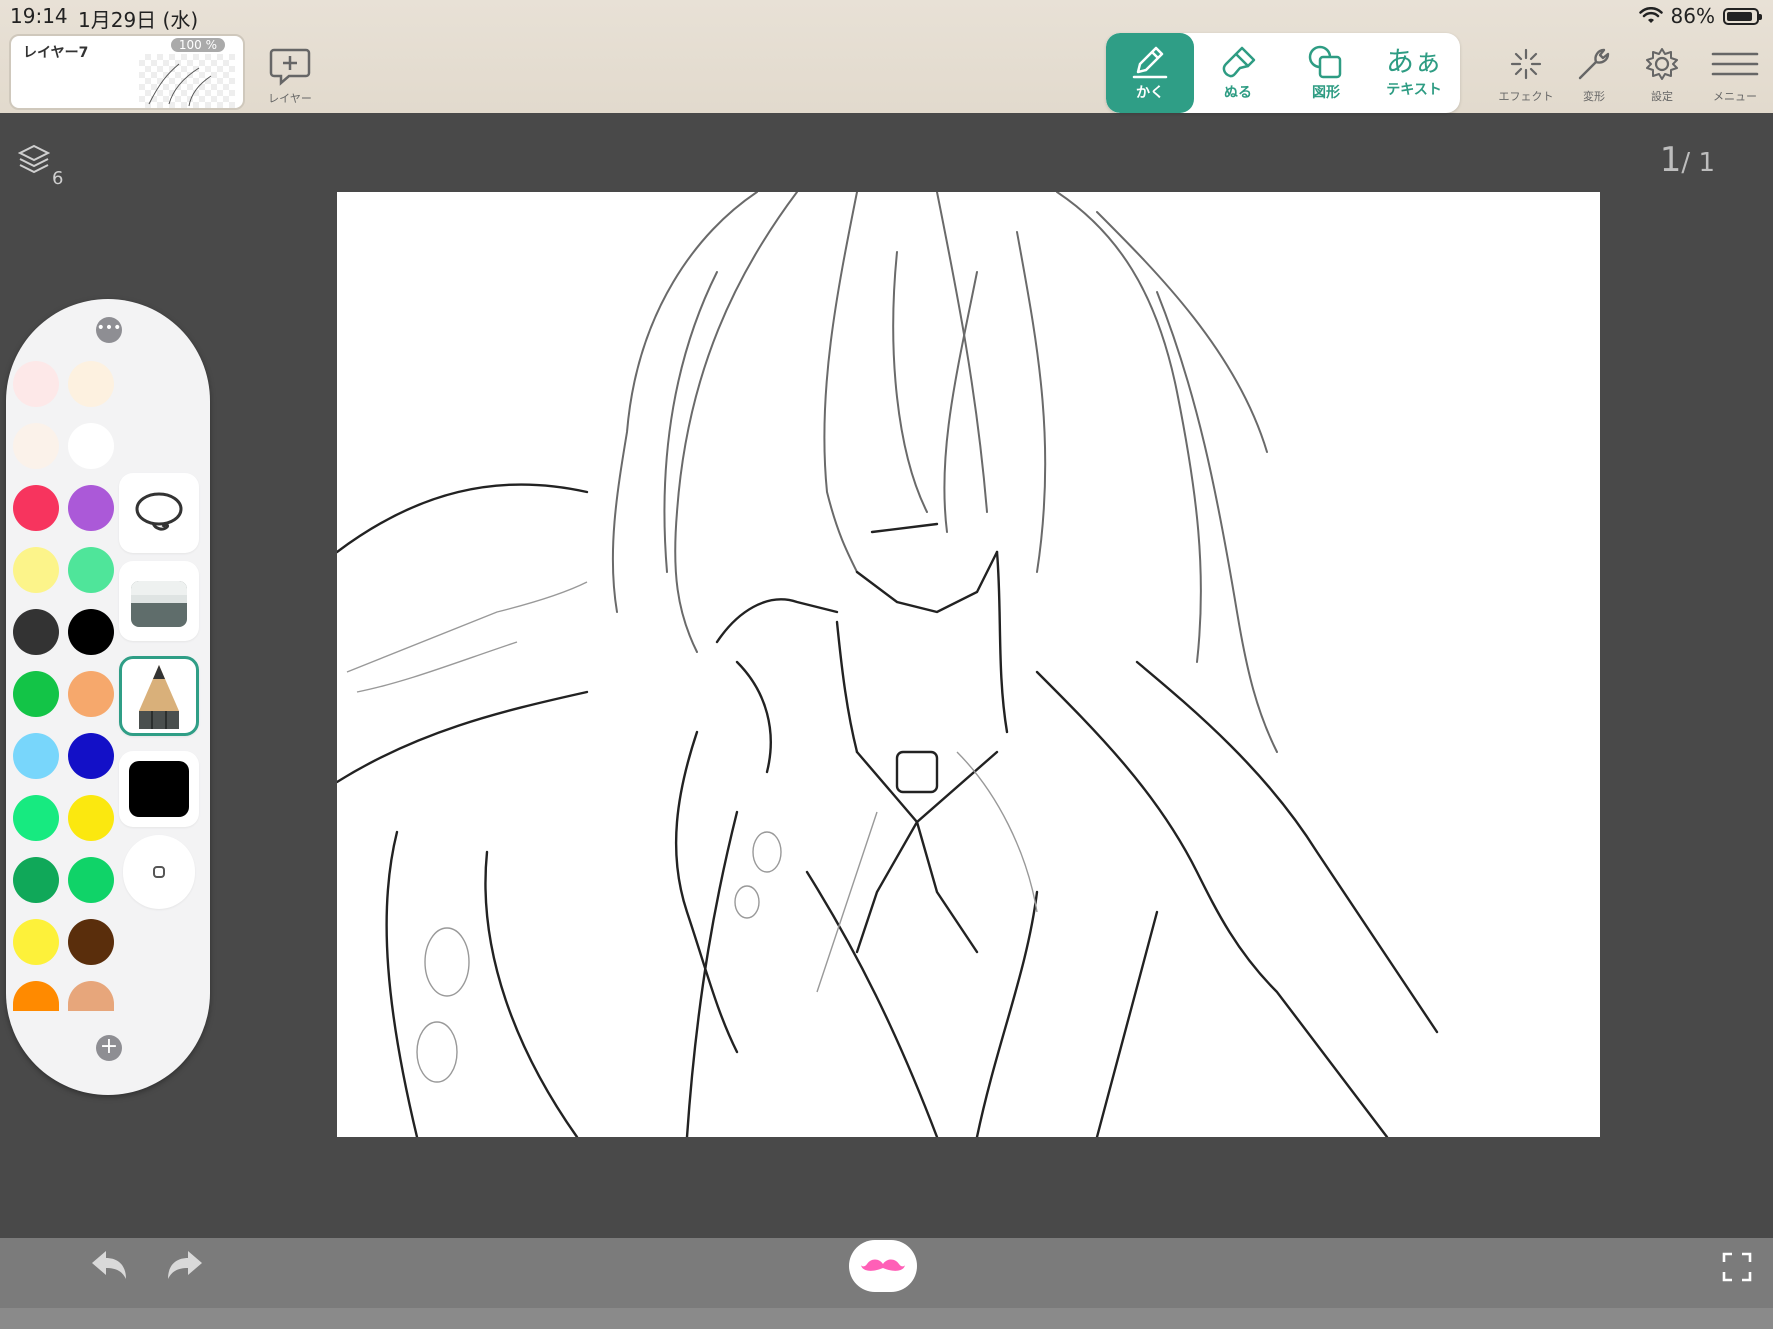  I want to click on layers-panel-button, so click(34, 163).